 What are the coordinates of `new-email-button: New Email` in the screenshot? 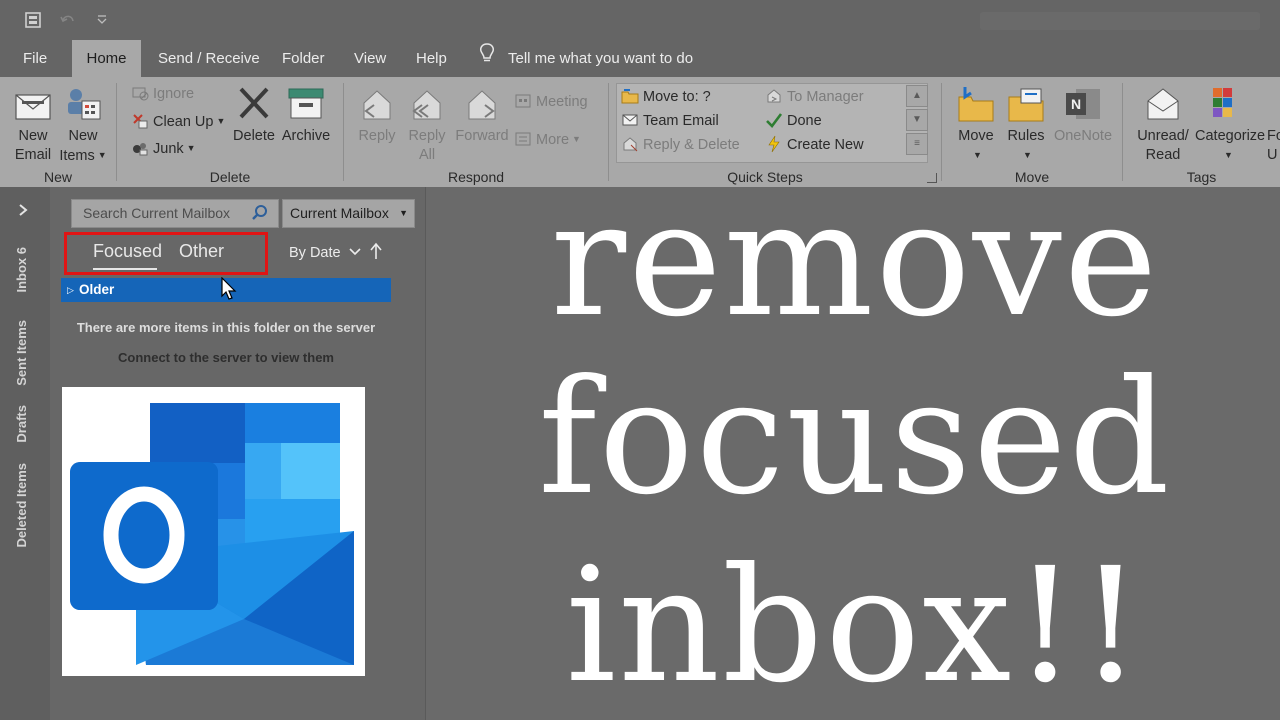 It's located at (33, 124).